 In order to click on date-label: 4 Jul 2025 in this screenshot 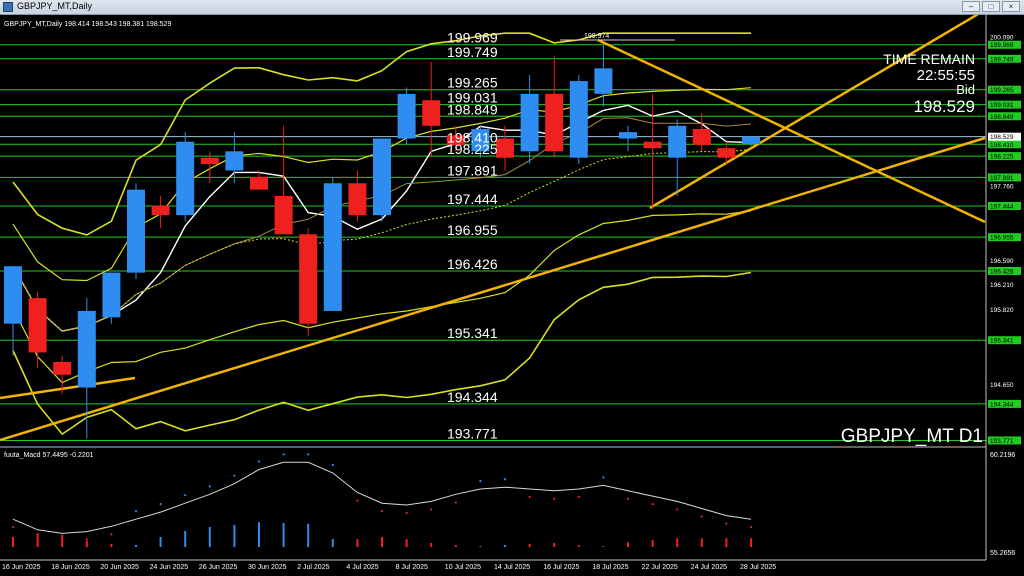, I will do `click(362, 567)`.